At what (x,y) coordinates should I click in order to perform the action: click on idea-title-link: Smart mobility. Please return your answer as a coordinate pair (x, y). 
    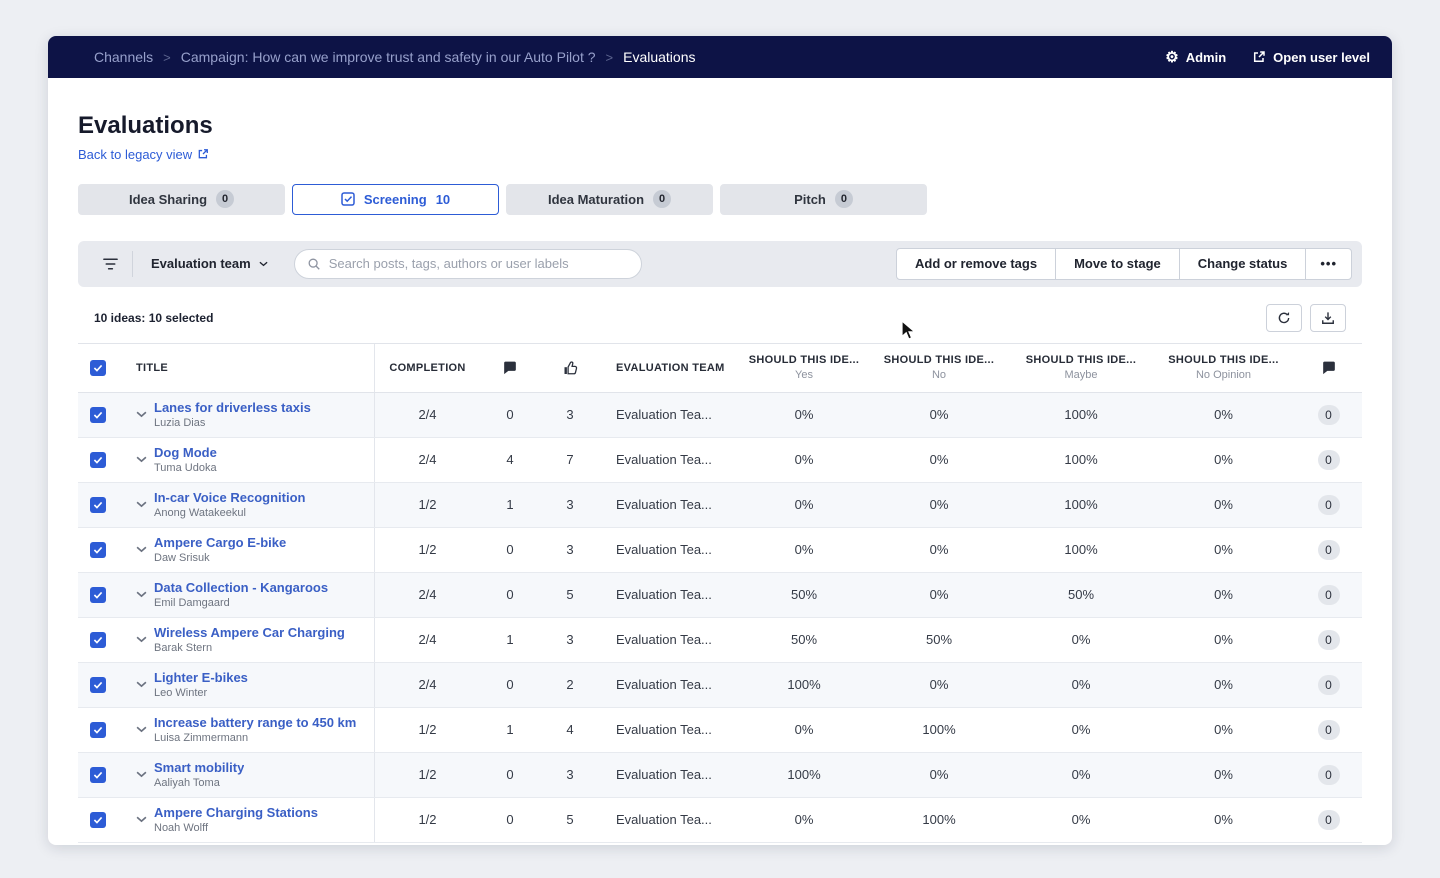
    Looking at the image, I should click on (199, 767).